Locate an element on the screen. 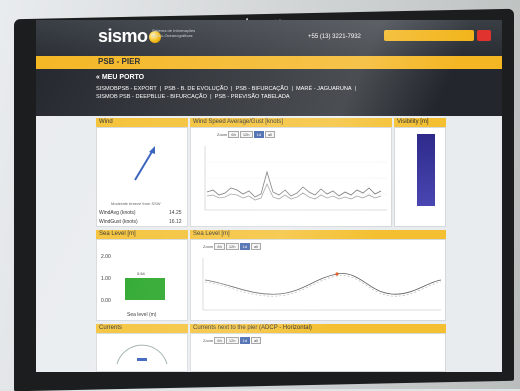  nav-link-mare: MARÉ - JAGUARUNA is located at coordinates (323, 89).